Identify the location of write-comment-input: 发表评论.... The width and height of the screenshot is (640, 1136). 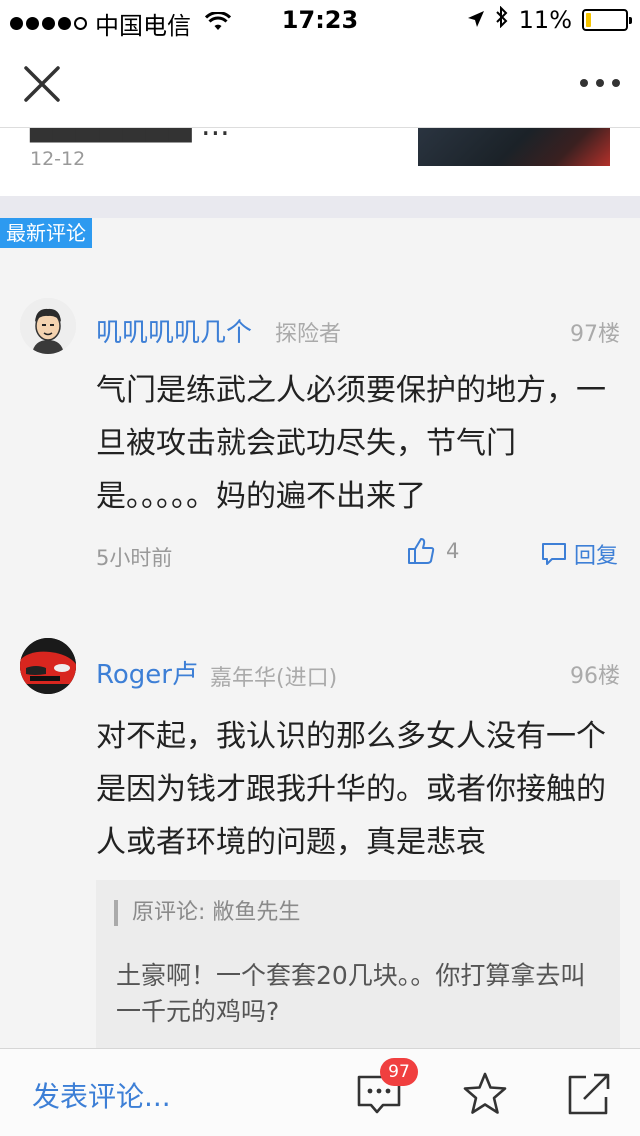
(101, 1095).